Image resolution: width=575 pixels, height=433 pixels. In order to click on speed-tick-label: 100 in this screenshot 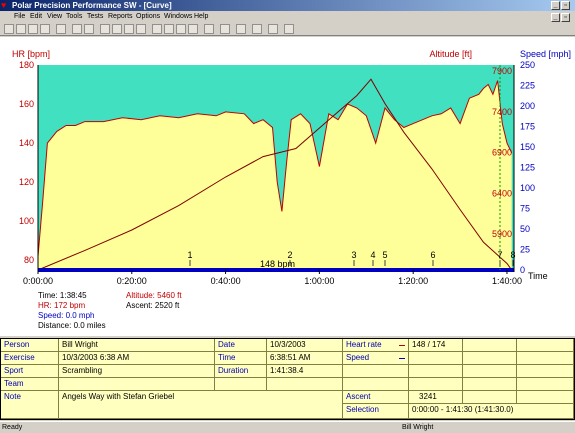, I will do `click(527, 188)`.